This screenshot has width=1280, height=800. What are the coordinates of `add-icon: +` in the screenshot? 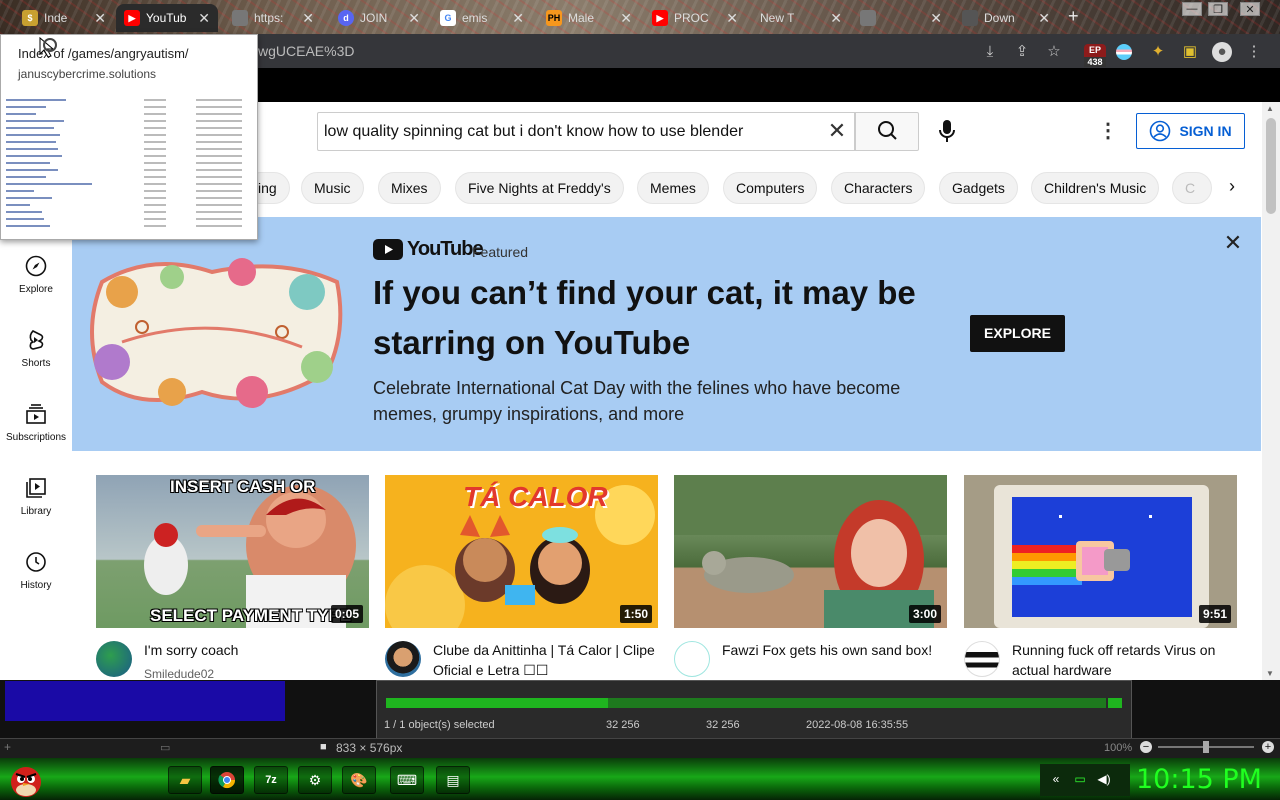 It's located at (7, 747).